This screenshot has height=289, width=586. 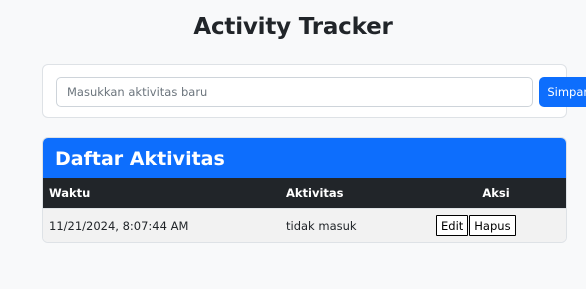 What do you see at coordinates (452, 226) in the screenshot?
I see `edit-button: Edit` at bounding box center [452, 226].